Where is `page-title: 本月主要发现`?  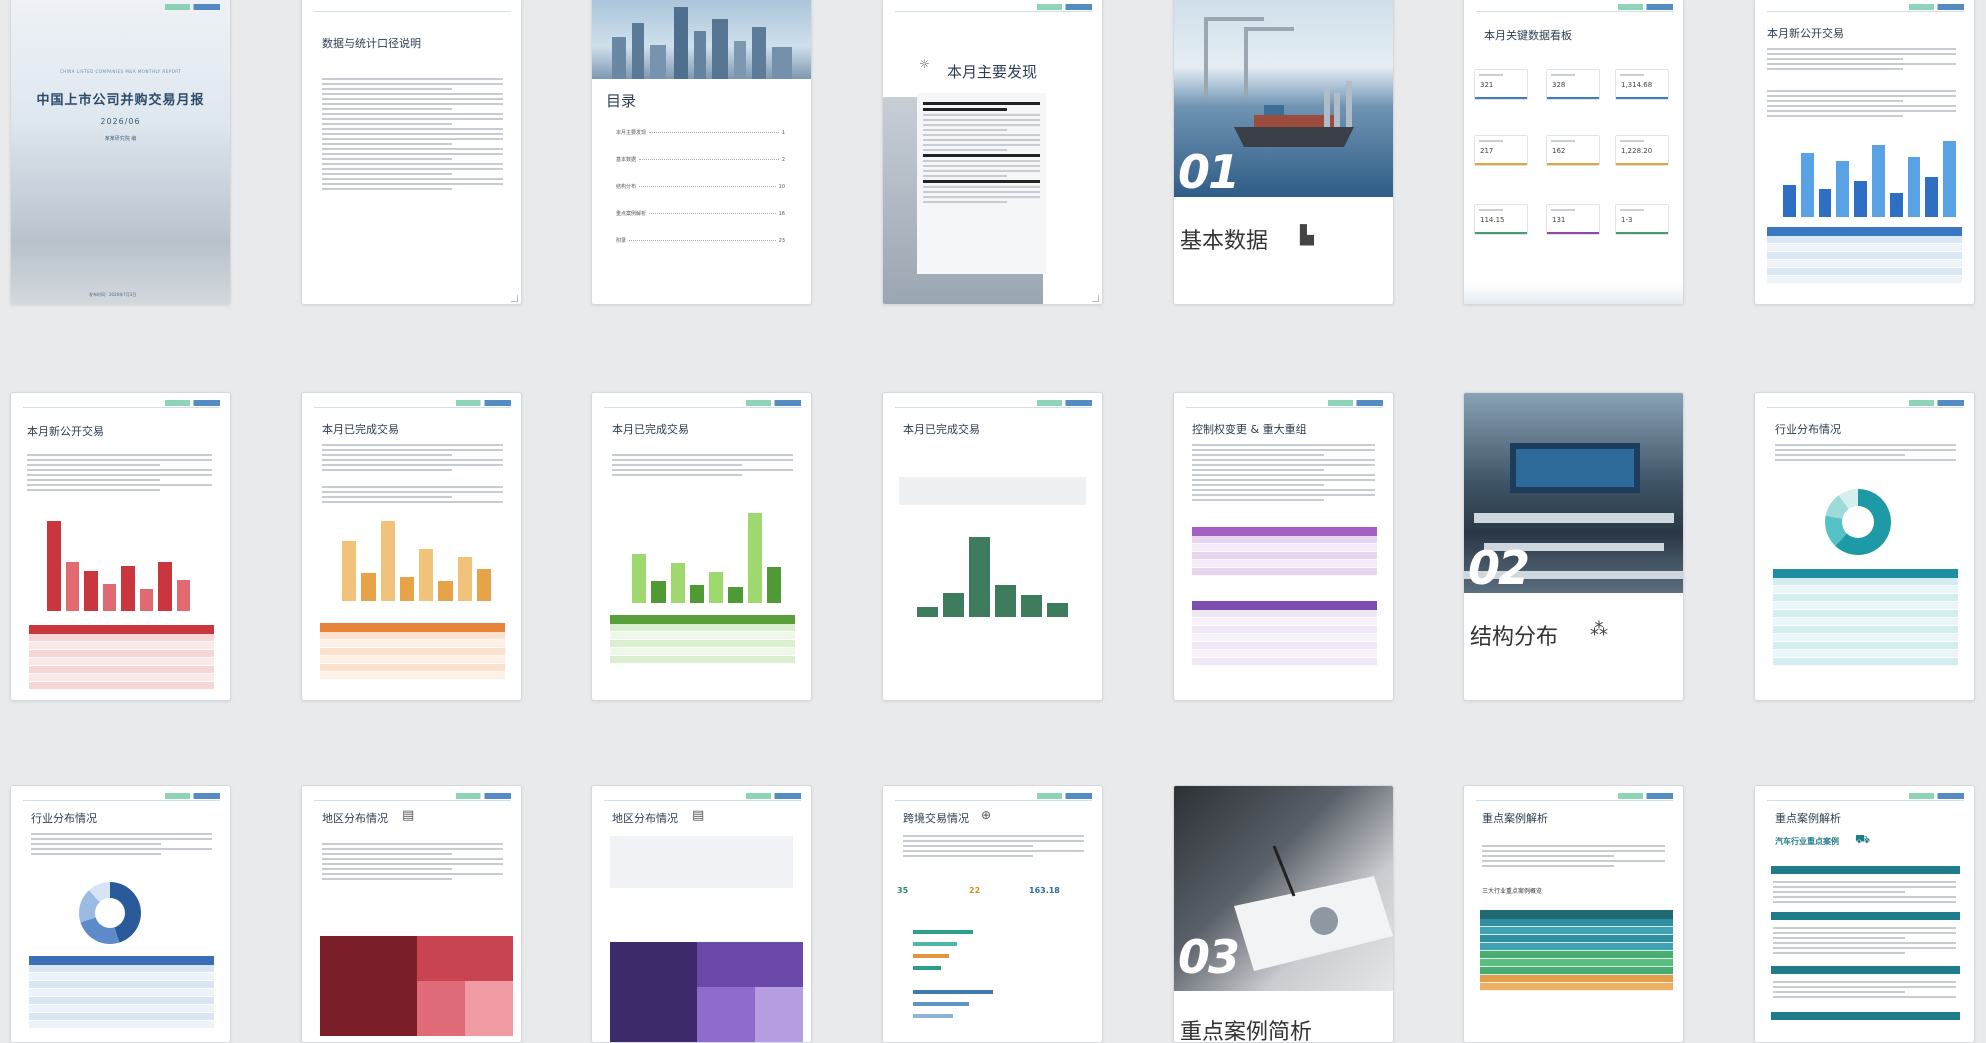 page-title: 本月主要发现 is located at coordinates (992, 72).